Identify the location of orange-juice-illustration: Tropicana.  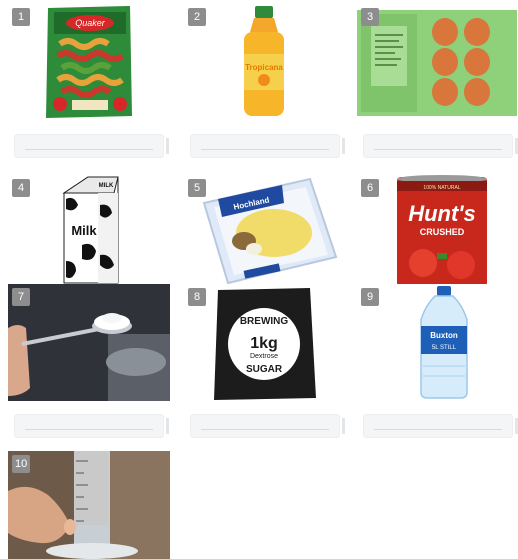
(264, 61).